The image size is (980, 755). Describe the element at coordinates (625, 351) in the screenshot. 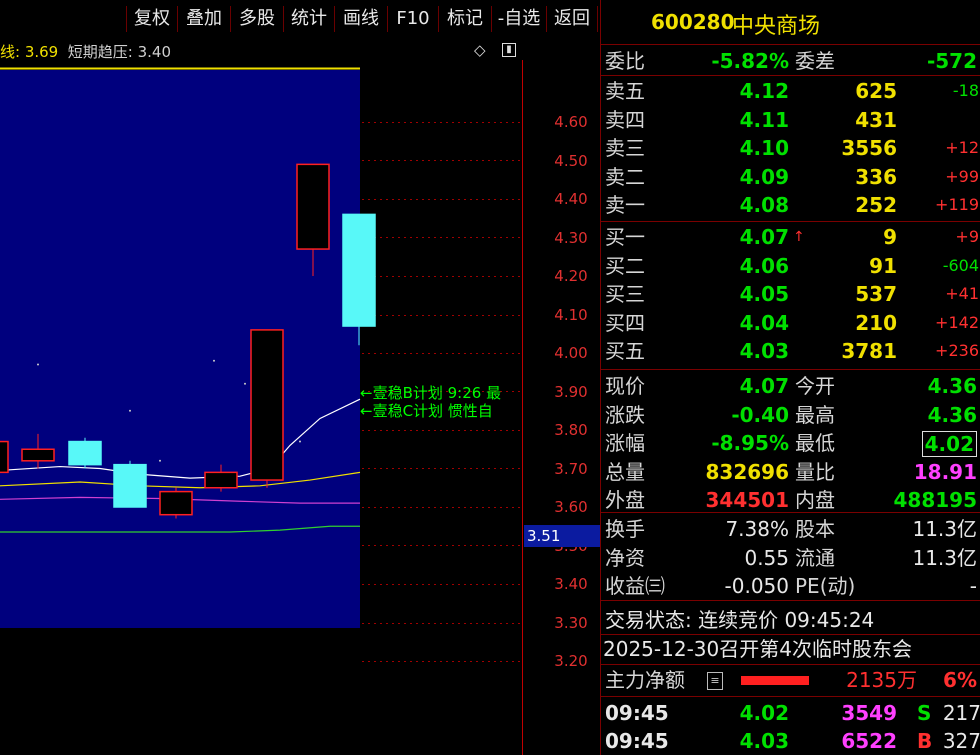

I see `buy-5-label: 买五` at that location.